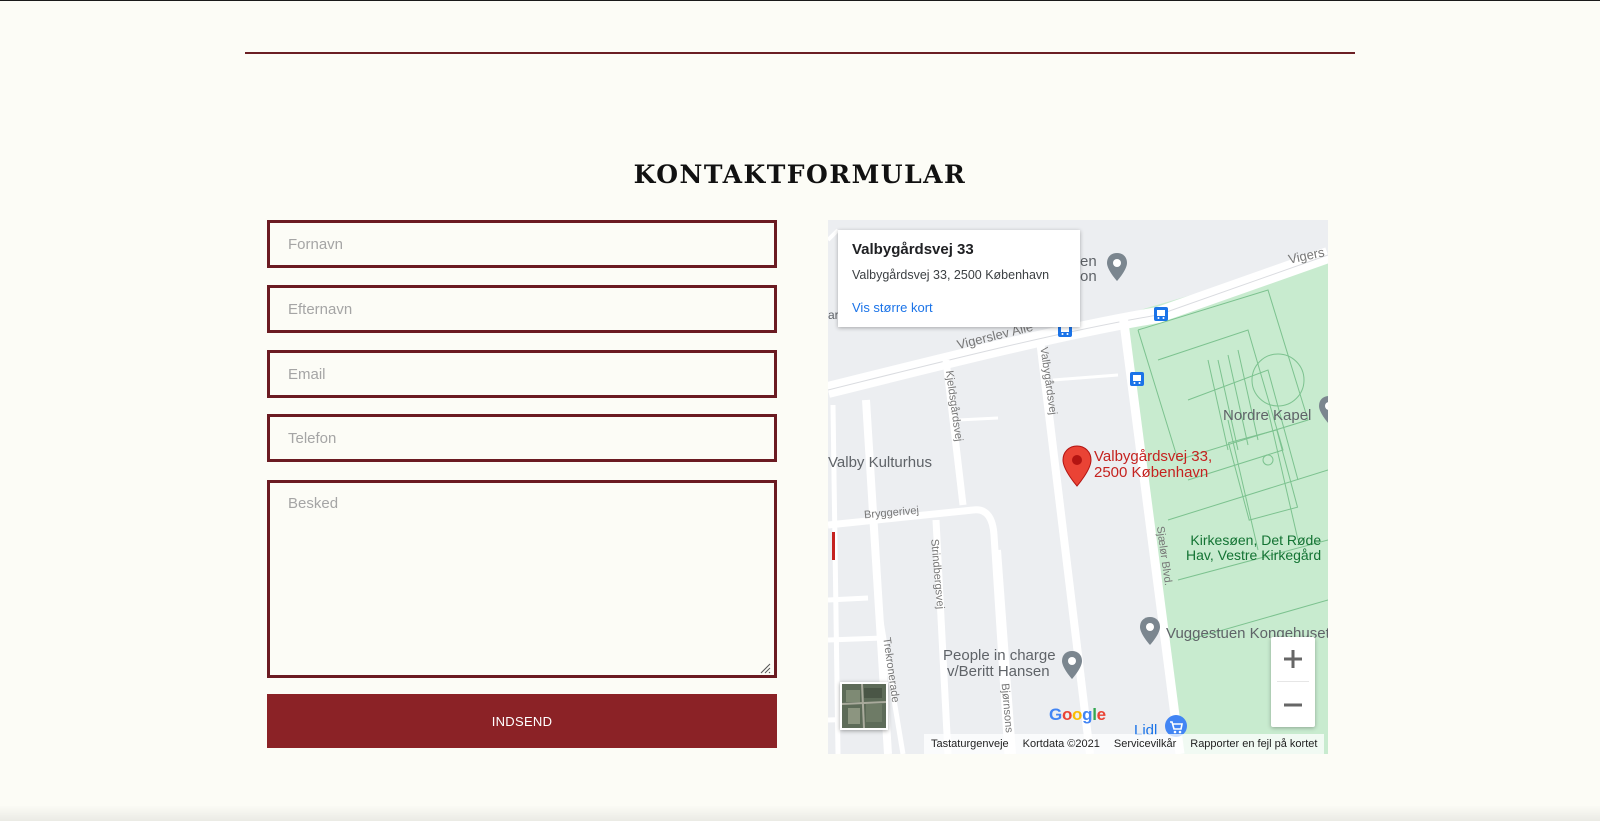 Image resolution: width=1600 pixels, height=821 pixels. What do you see at coordinates (1061, 744) in the screenshot?
I see `map-data-text: Kortdata ©2021` at bounding box center [1061, 744].